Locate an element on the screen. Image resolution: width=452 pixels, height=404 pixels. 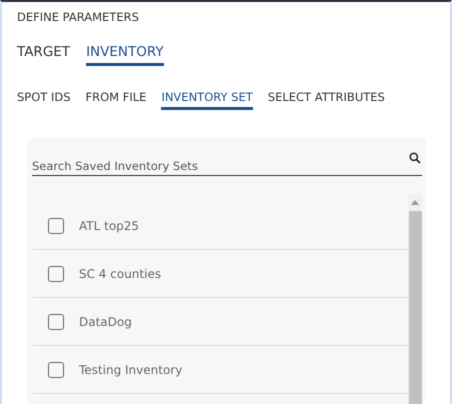
tab: TARGET is located at coordinates (43, 55).